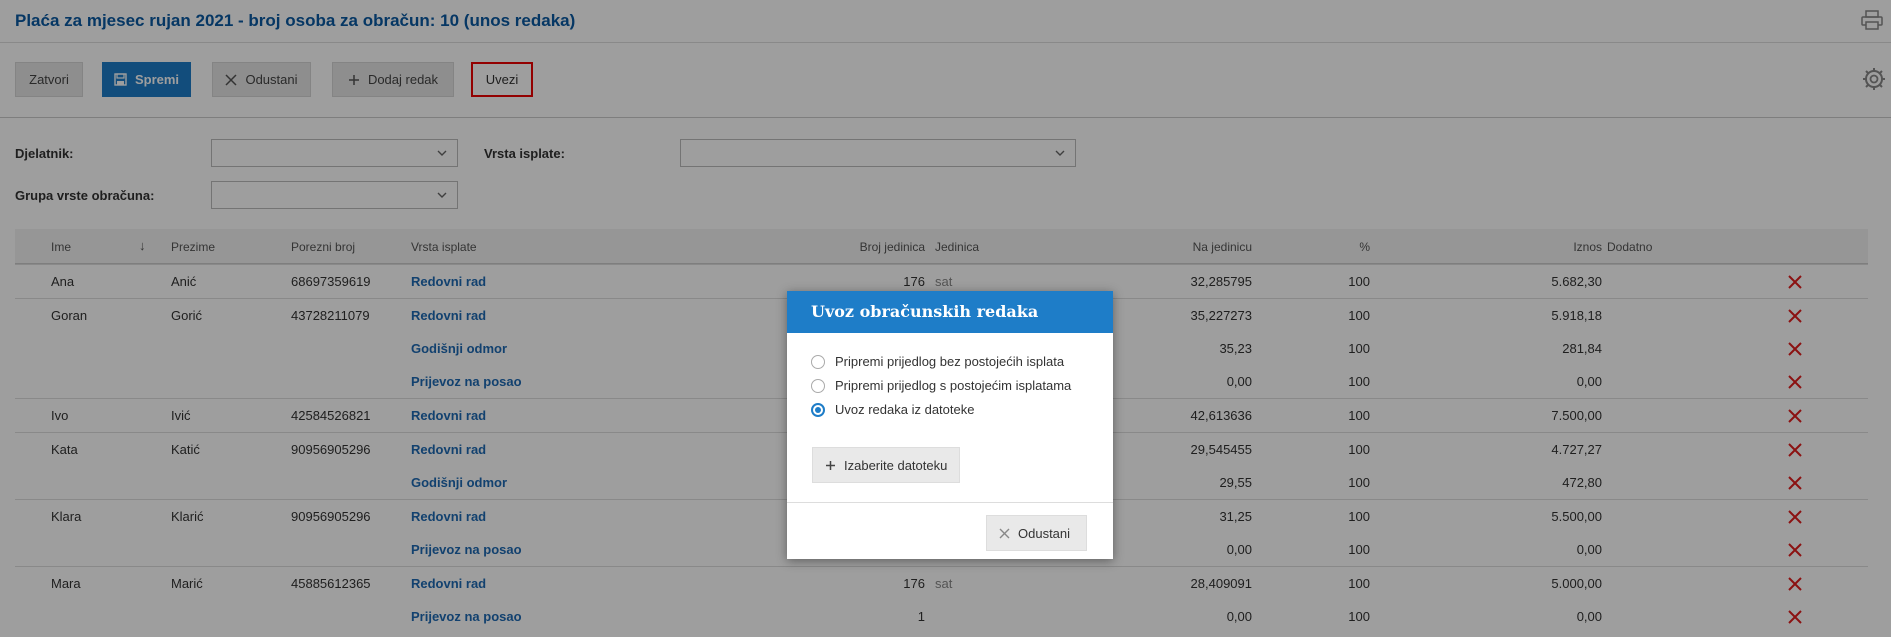  I want to click on dialog-title: Uvoz obračunskih redaka, so click(950, 312).